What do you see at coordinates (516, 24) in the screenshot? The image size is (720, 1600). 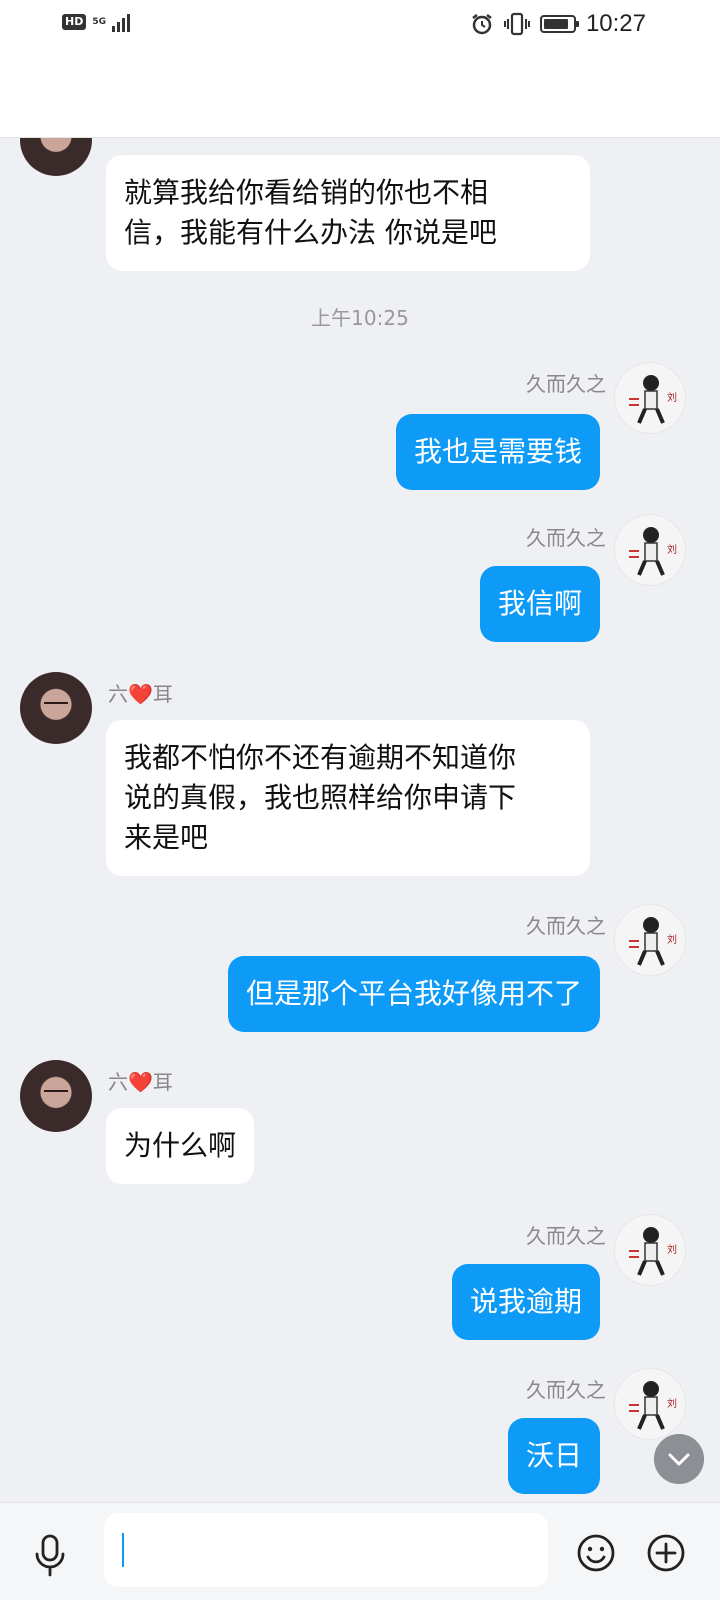 I see `vibrate-icon` at bounding box center [516, 24].